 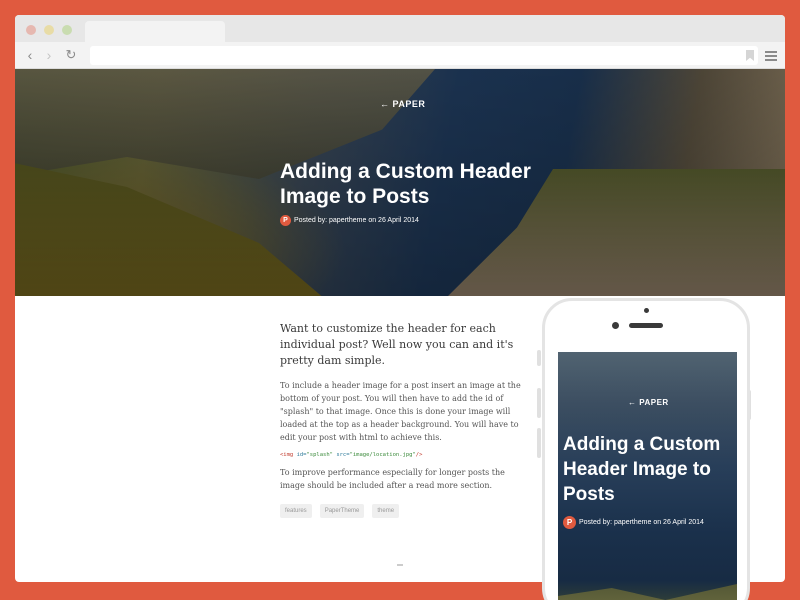 I want to click on mobile-byline-text: Posted by: papertheme on 26 April 2014, so click(x=641, y=522).